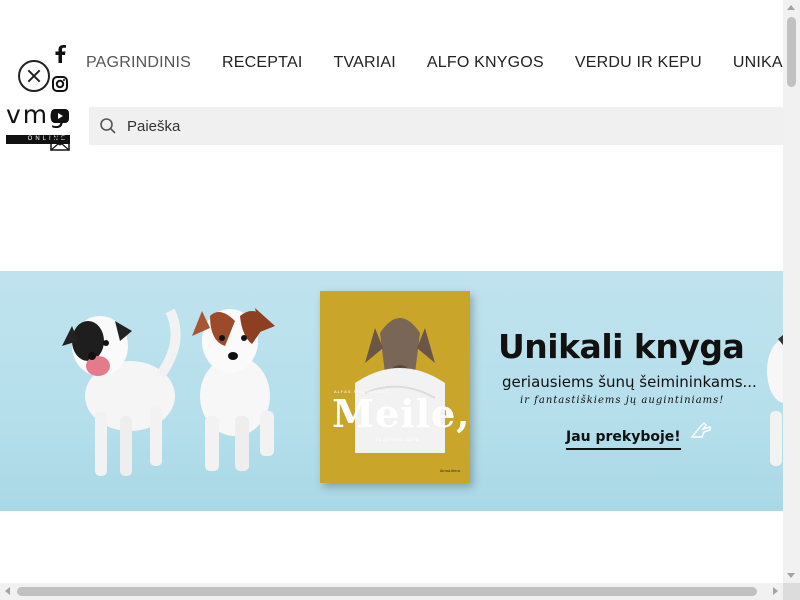 The width and height of the screenshot is (800, 600). What do you see at coordinates (758, 63) in the screenshot?
I see `nav-item-unikali-dovana: UNIKALI DOV` at bounding box center [758, 63].